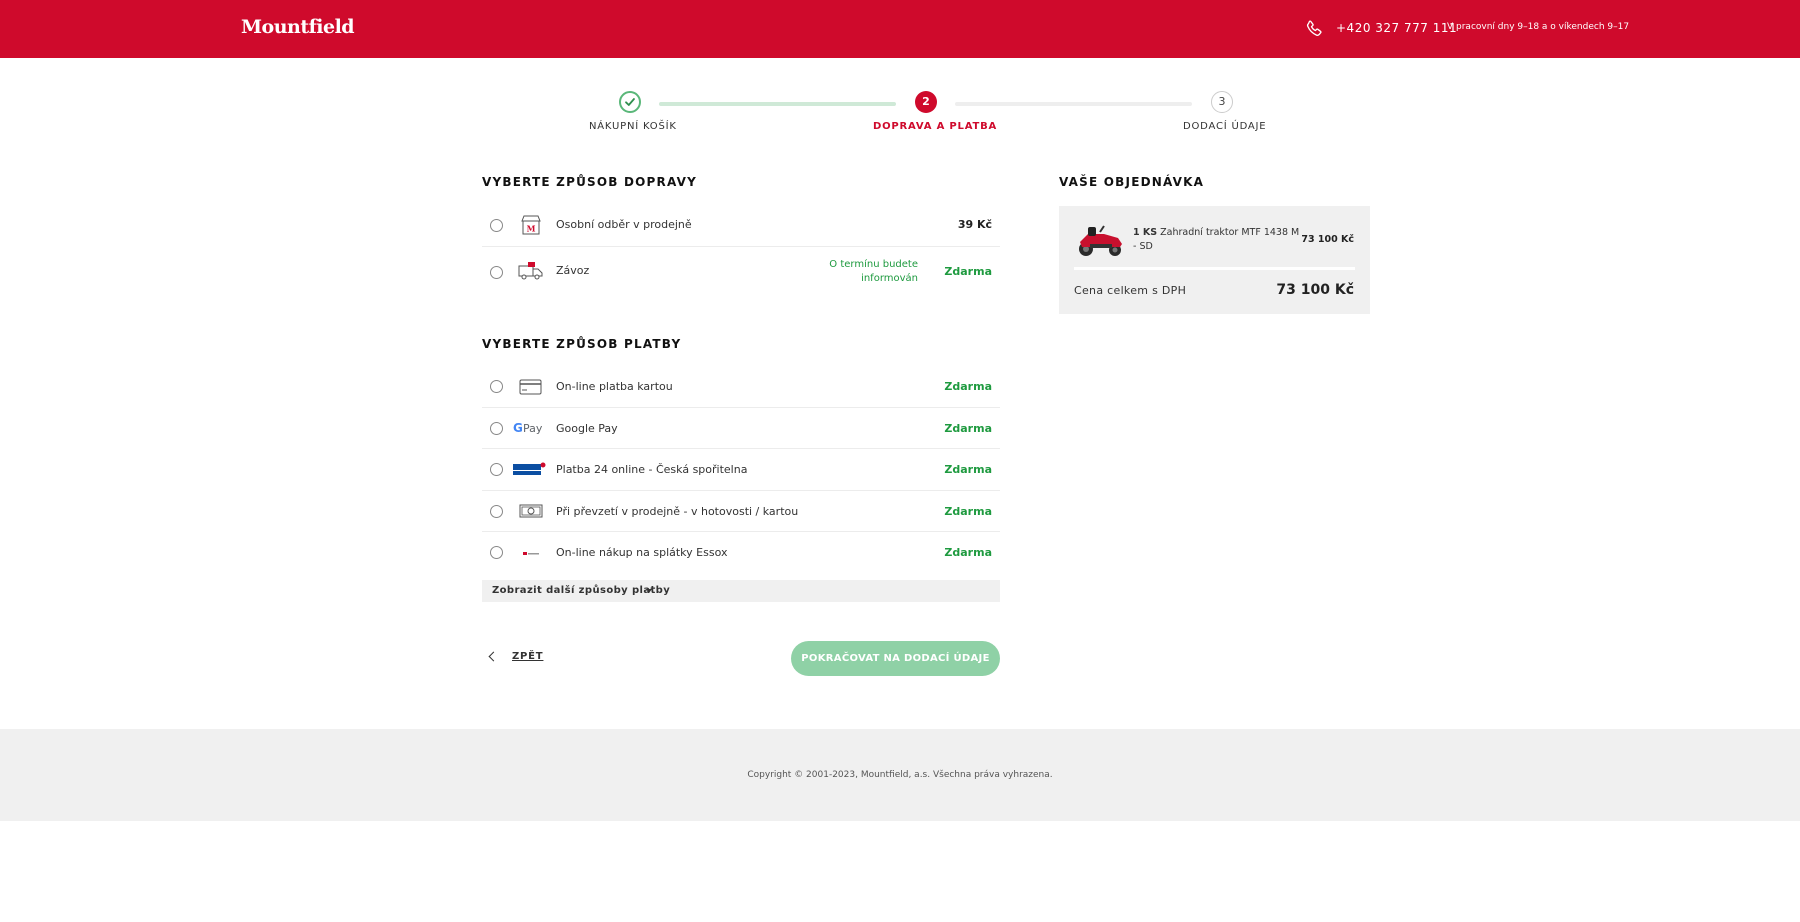  What do you see at coordinates (968, 511) in the screenshot?
I see `payment-price-cash: Zdarma` at bounding box center [968, 511].